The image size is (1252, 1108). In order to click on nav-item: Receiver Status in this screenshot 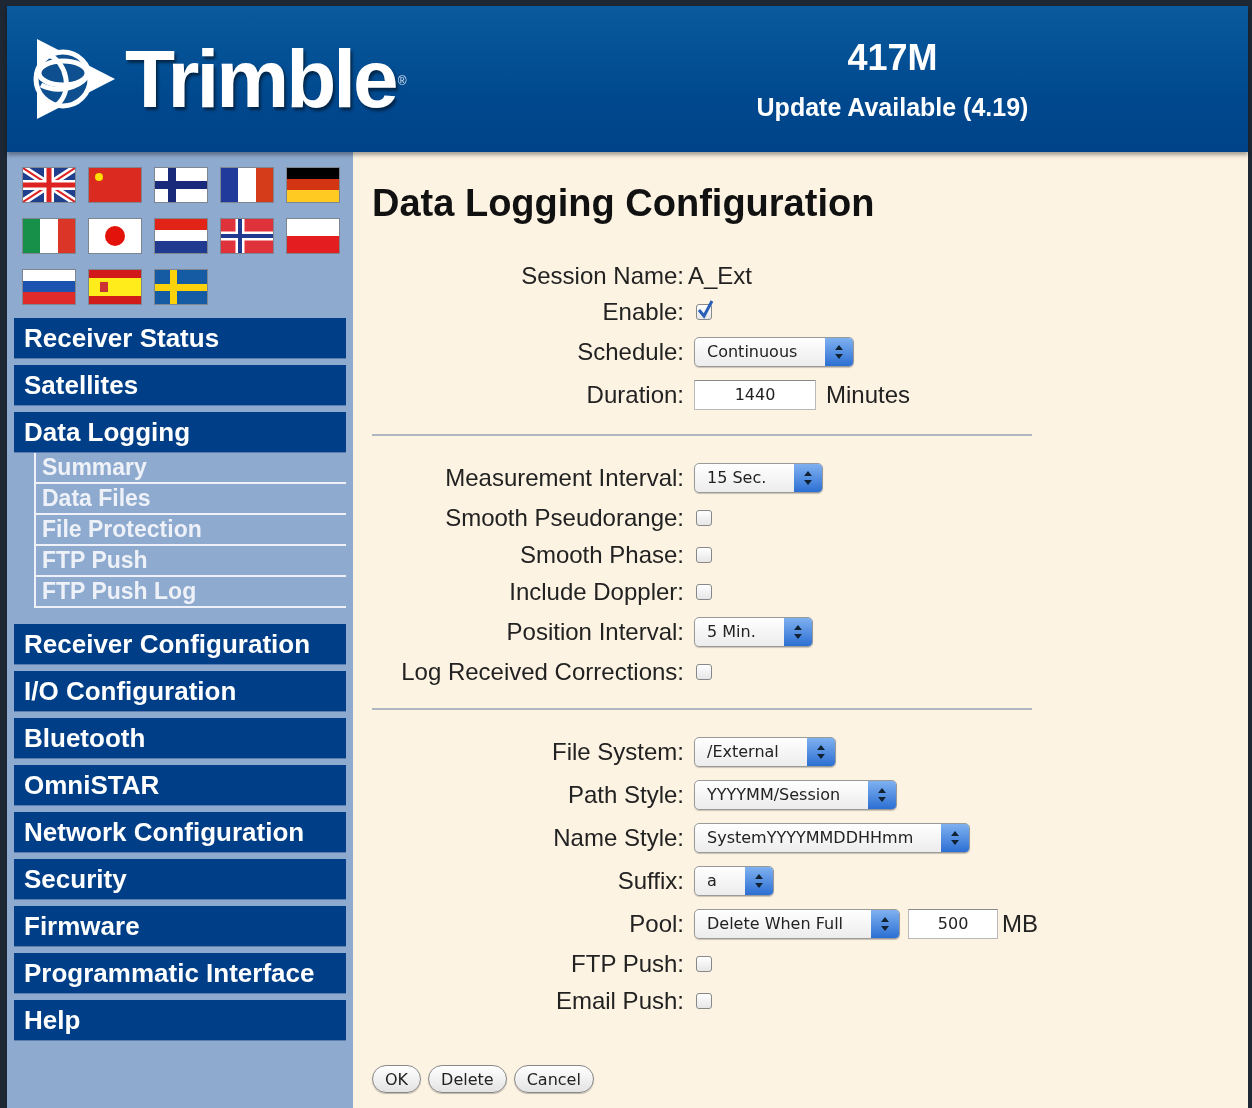, I will do `click(180, 338)`.